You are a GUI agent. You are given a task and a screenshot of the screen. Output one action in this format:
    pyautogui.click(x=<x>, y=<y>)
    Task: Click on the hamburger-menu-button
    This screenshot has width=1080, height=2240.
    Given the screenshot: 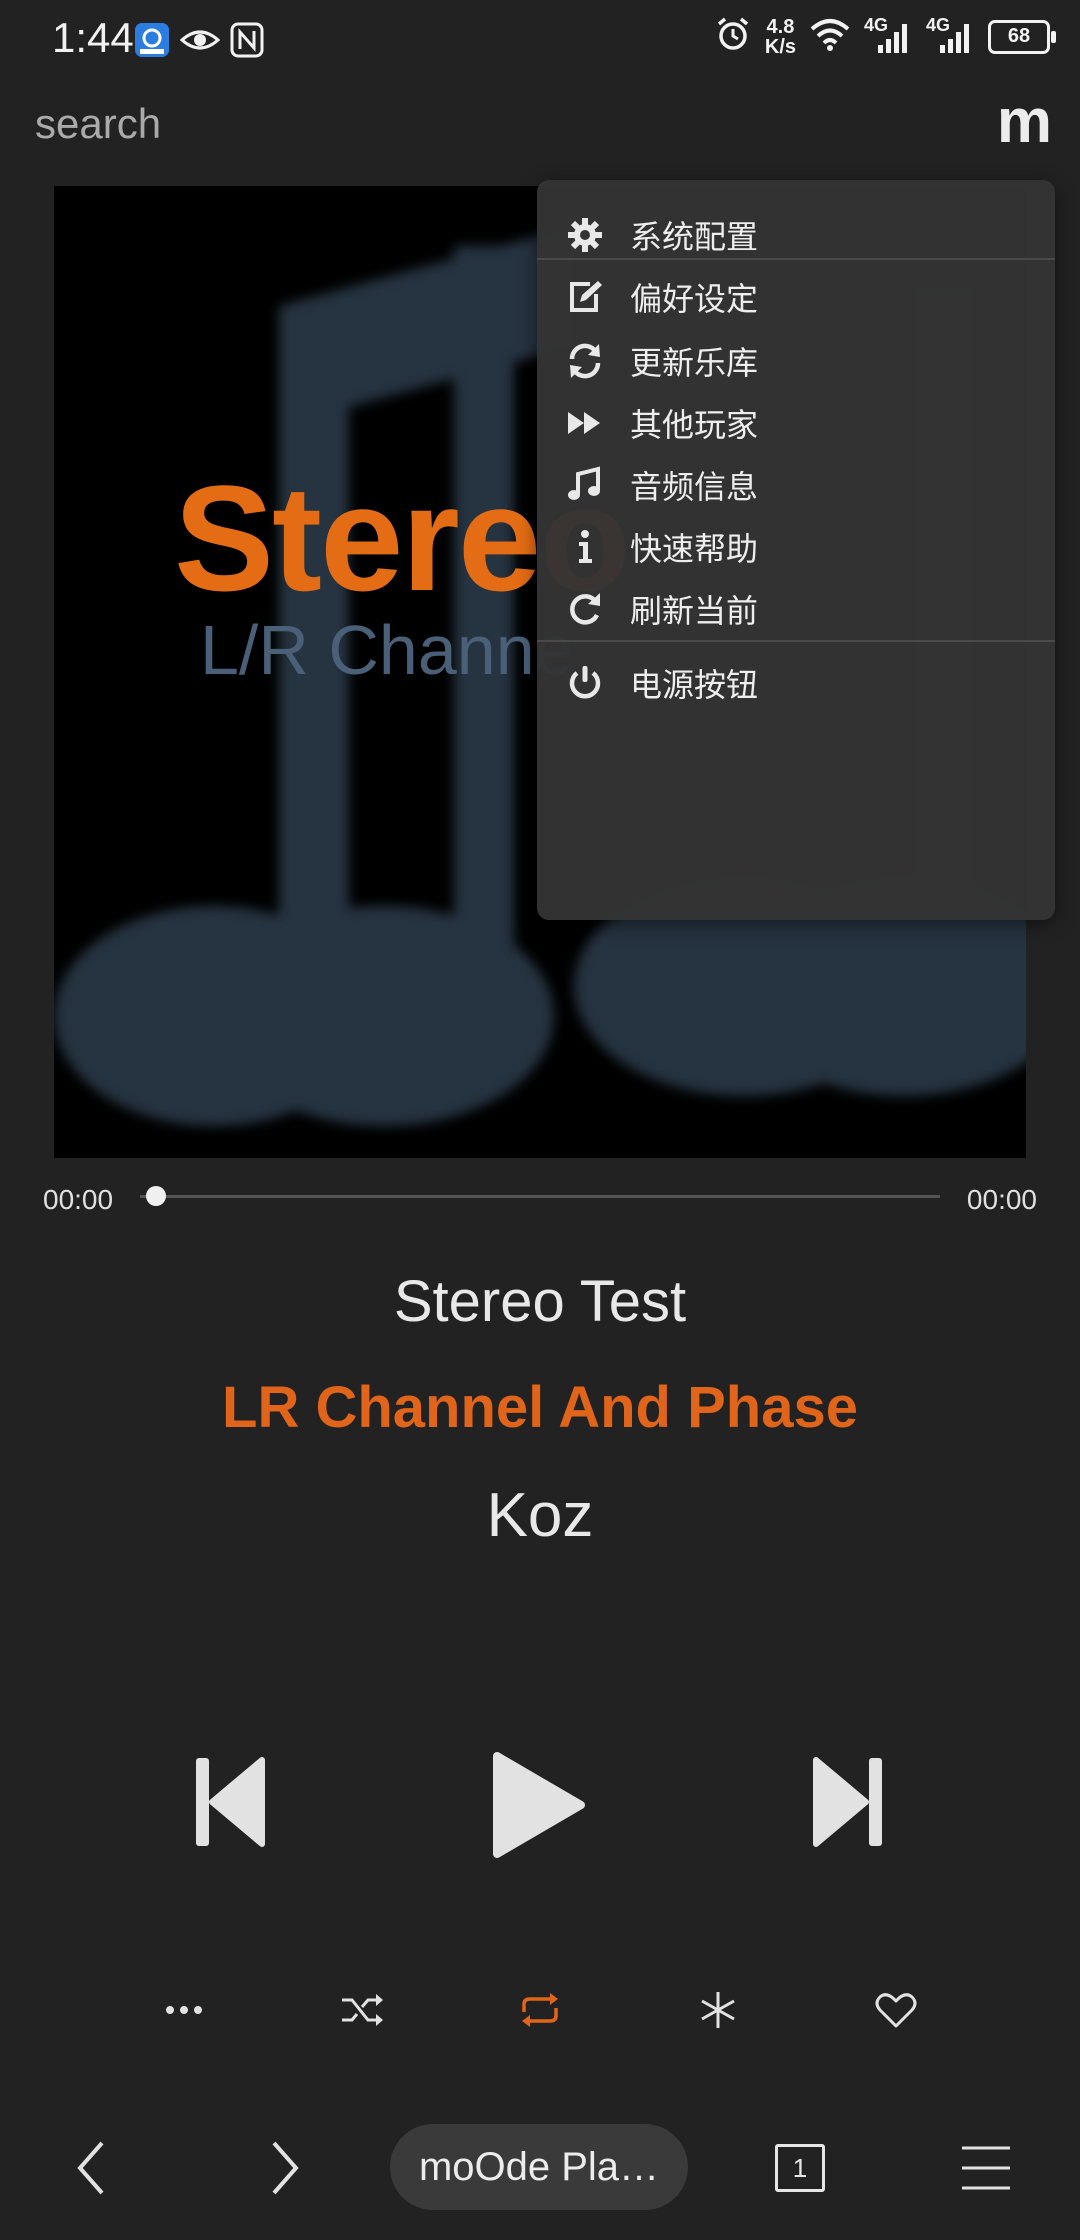 What is the action you would take?
    pyautogui.click(x=986, y=2168)
    